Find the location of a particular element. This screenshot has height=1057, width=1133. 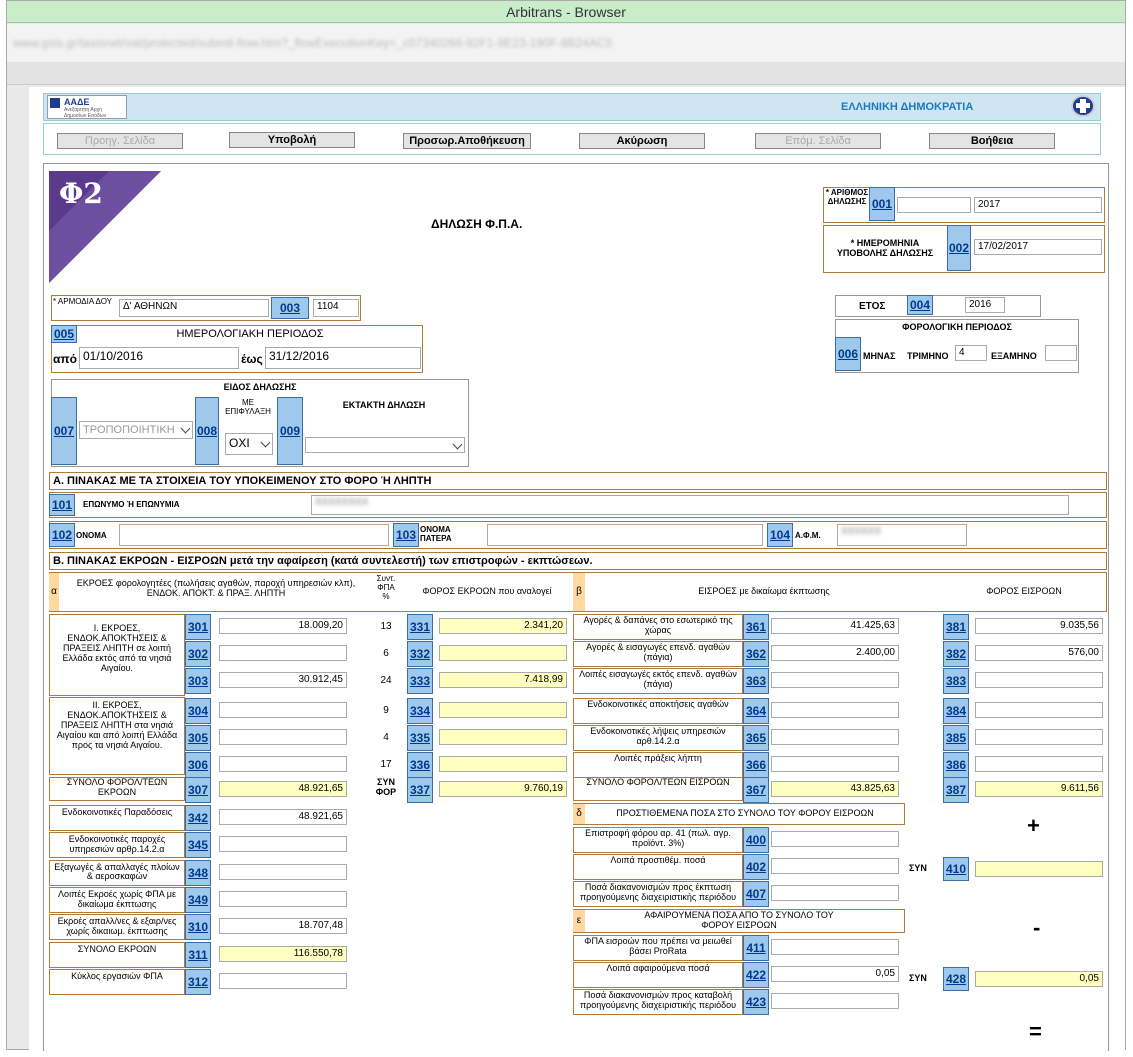

code-410: 410 is located at coordinates (956, 869).